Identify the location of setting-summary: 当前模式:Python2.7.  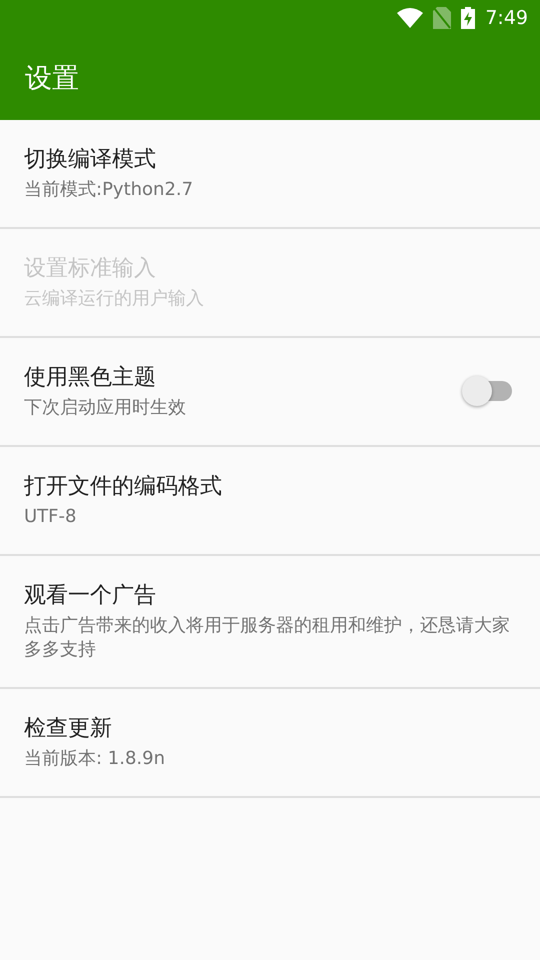
(109, 190).